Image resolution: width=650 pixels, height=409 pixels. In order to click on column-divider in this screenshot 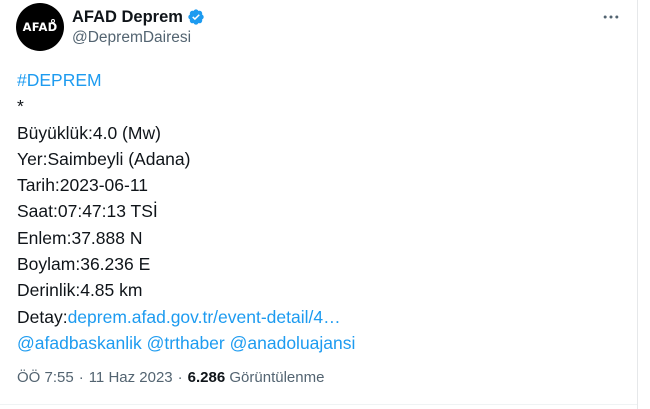, I will do `click(637, 204)`.